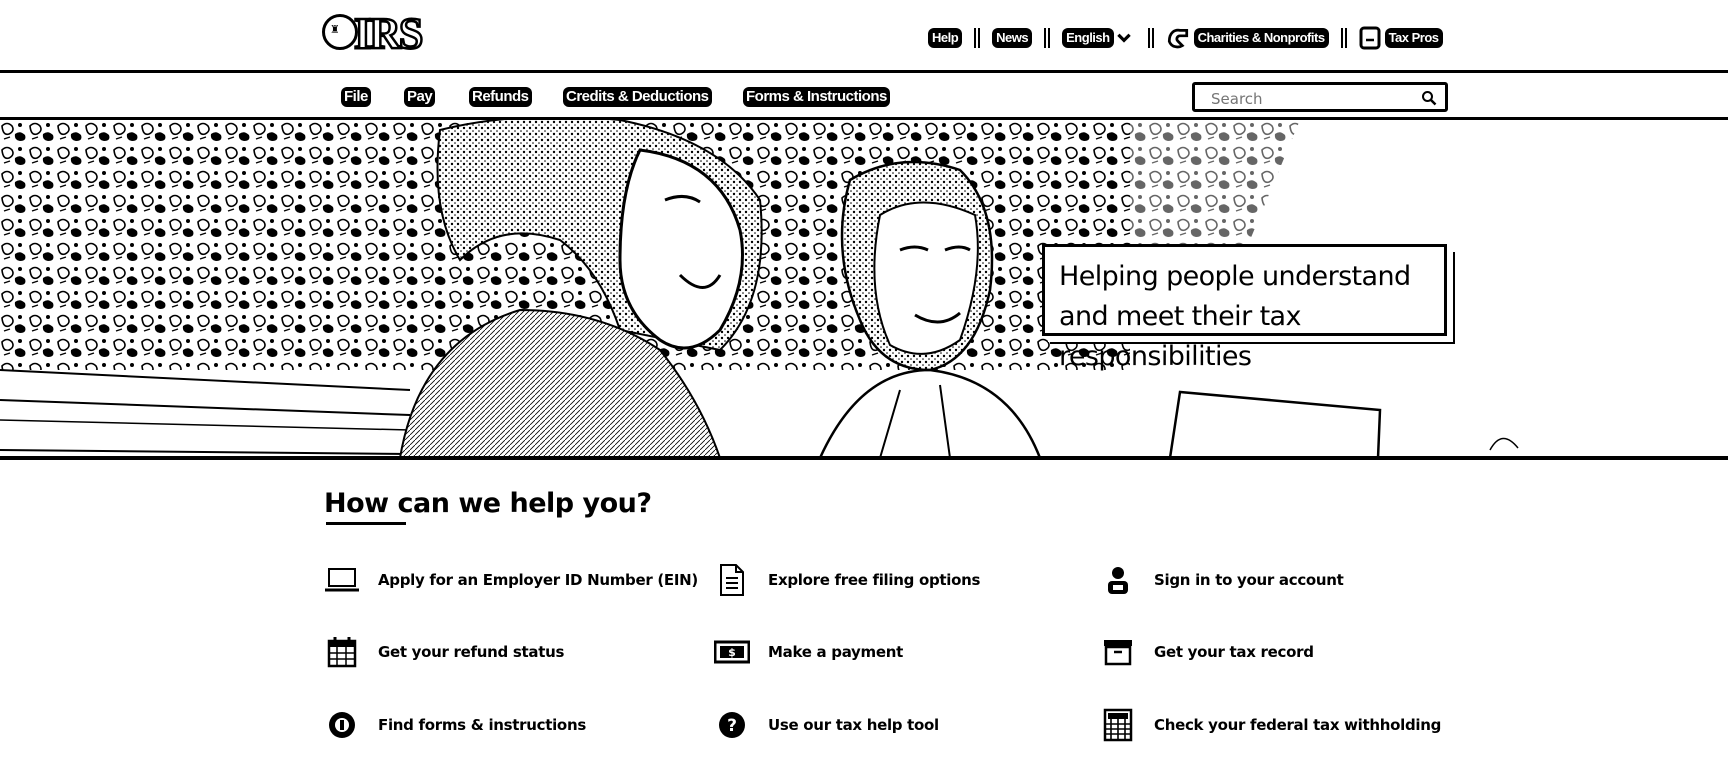 This screenshot has width=1728, height=761. I want to click on nav-refunds: Refunds, so click(500, 97).